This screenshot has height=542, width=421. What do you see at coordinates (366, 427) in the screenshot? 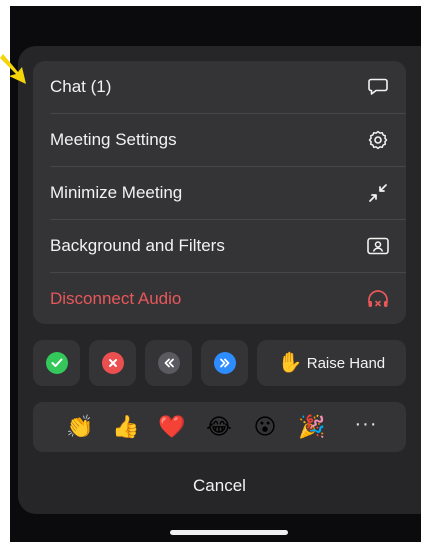
I see `more-reactions-button: ···` at bounding box center [366, 427].